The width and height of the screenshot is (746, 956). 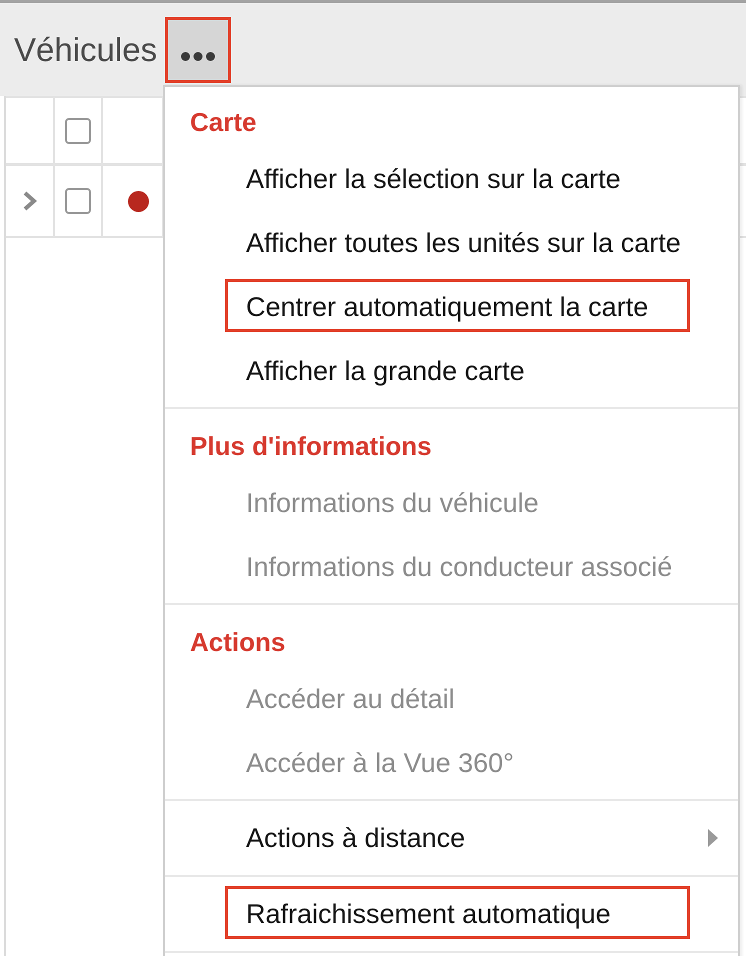 What do you see at coordinates (86, 50) in the screenshot?
I see `page-title: Véhicules` at bounding box center [86, 50].